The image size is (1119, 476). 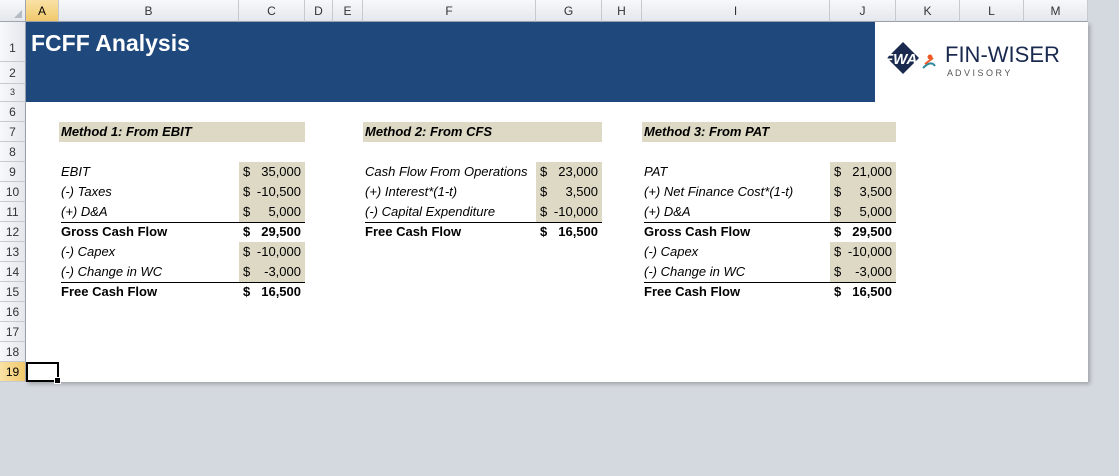 What do you see at coordinates (992, 11) in the screenshot?
I see `column-header-l: L` at bounding box center [992, 11].